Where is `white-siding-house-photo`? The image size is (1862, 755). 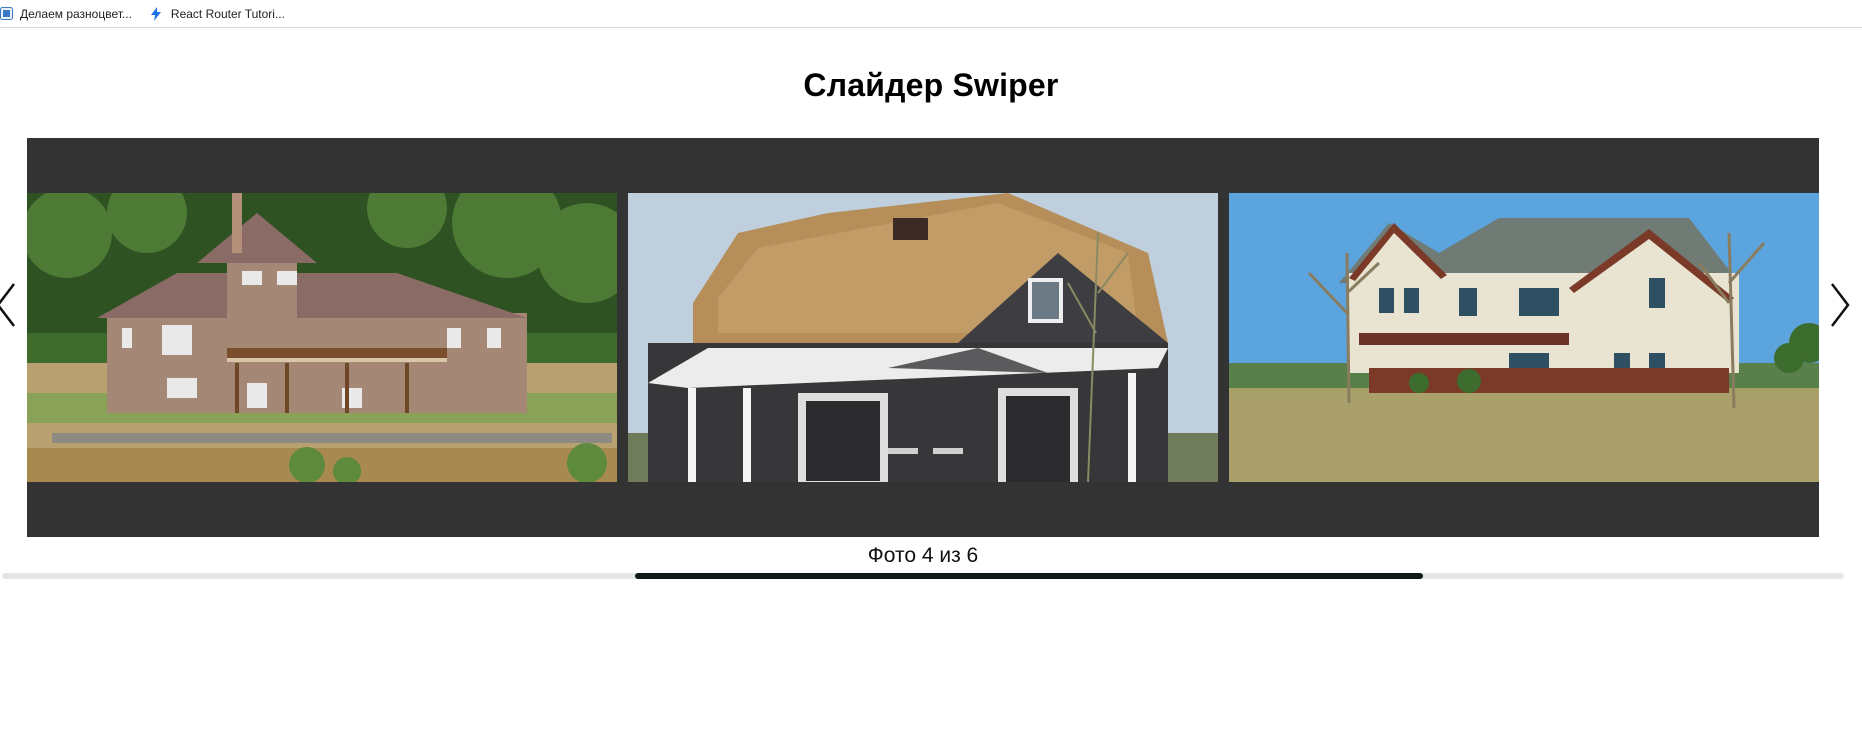
white-siding-house-photo is located at coordinates (1524, 337).